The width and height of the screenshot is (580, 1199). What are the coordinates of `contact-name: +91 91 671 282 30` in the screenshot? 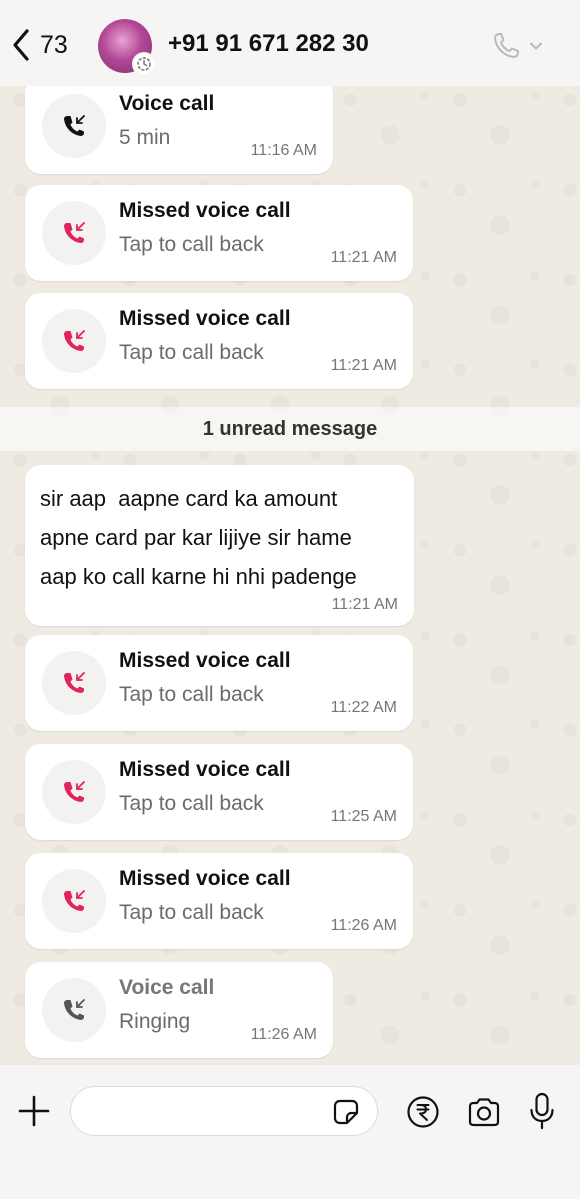 It's located at (268, 44).